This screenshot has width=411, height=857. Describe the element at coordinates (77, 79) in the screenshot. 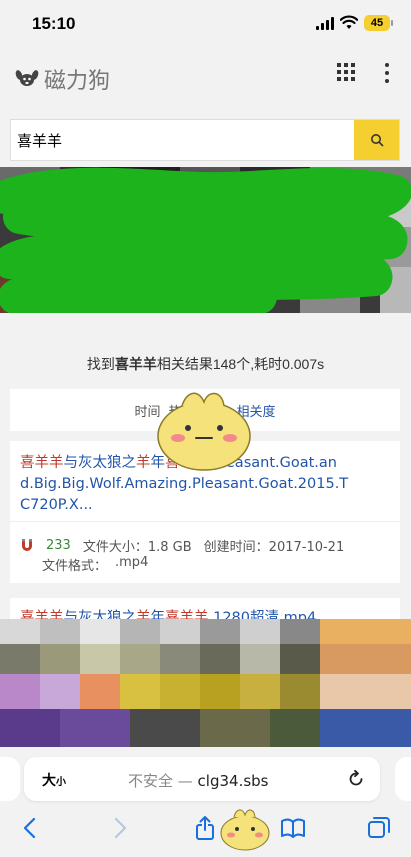

I see `site-name: 磁力狗` at that location.